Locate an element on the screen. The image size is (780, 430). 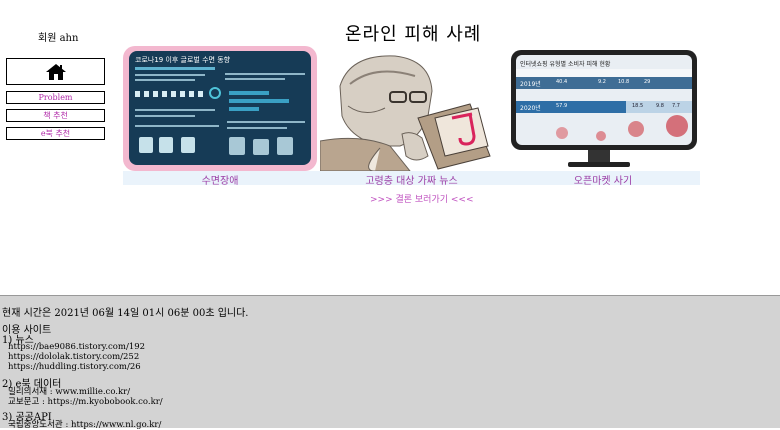
nav-book-button: 책 추천 is located at coordinates (55, 115).